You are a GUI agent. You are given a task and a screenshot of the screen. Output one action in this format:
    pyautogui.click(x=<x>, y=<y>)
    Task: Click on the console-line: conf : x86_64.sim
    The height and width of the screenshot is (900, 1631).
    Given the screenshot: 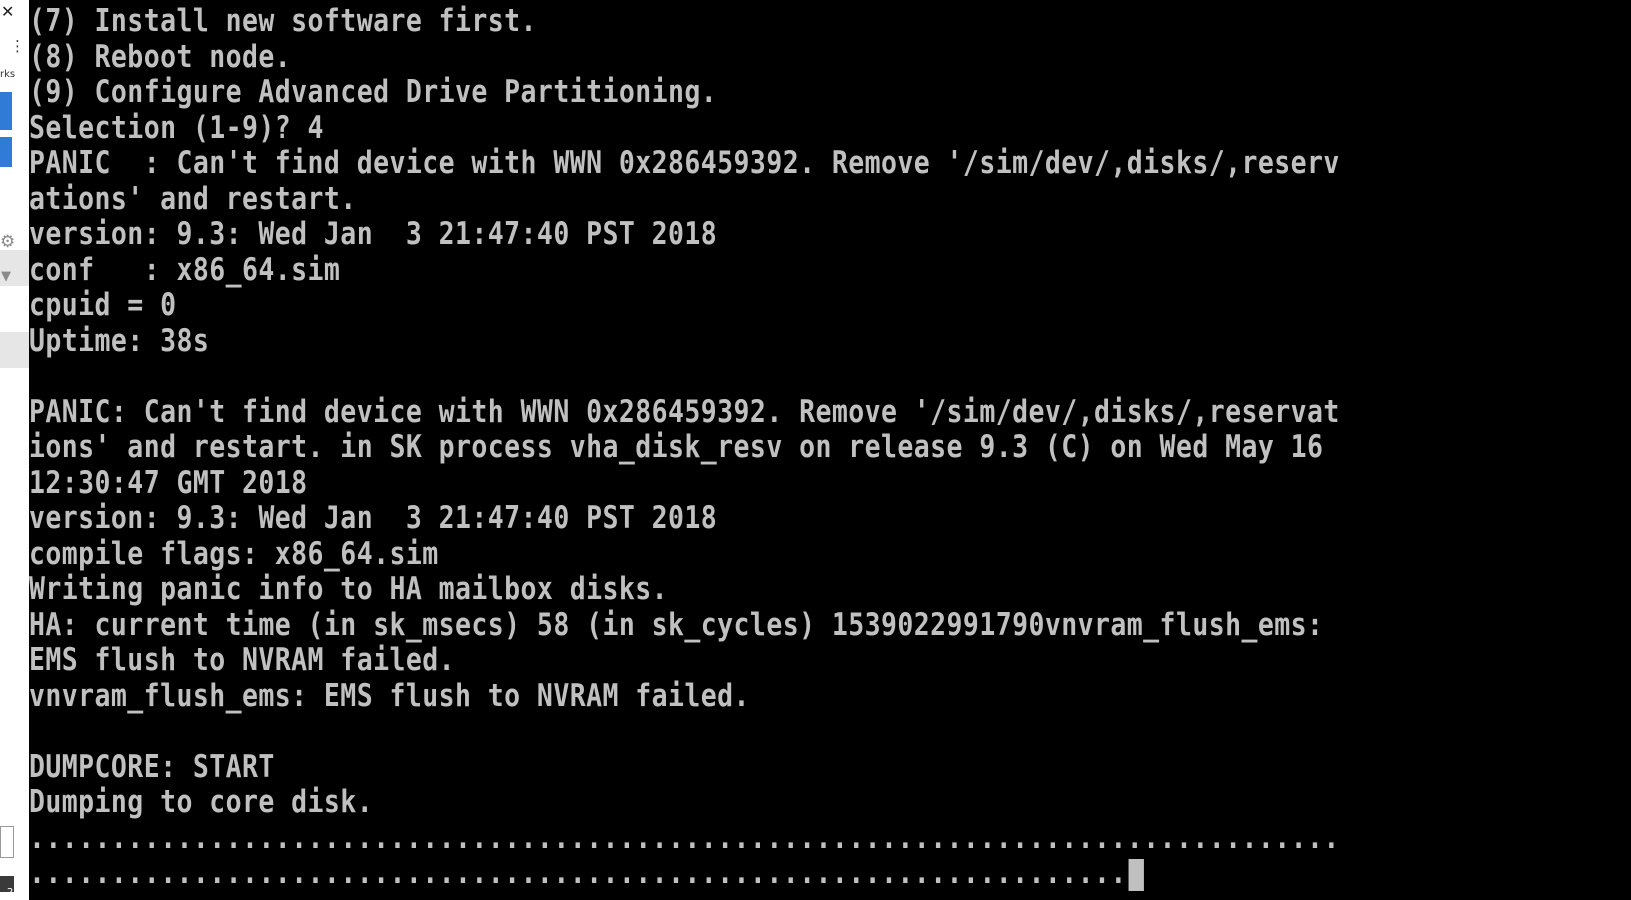 What is the action you would take?
    pyautogui.click(x=684, y=270)
    